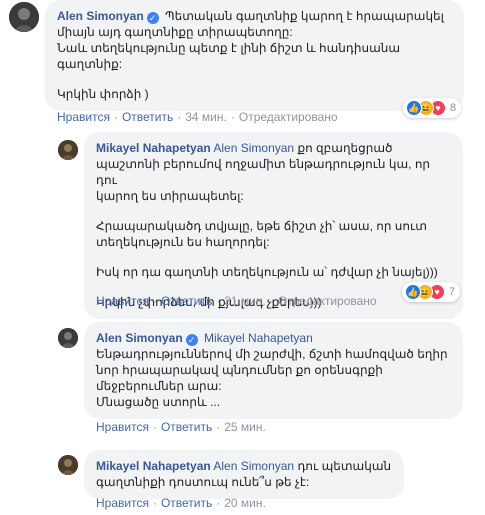 Image resolution: width=485 pixels, height=515 pixels. What do you see at coordinates (452, 292) in the screenshot?
I see `reaction-count: 7` at bounding box center [452, 292].